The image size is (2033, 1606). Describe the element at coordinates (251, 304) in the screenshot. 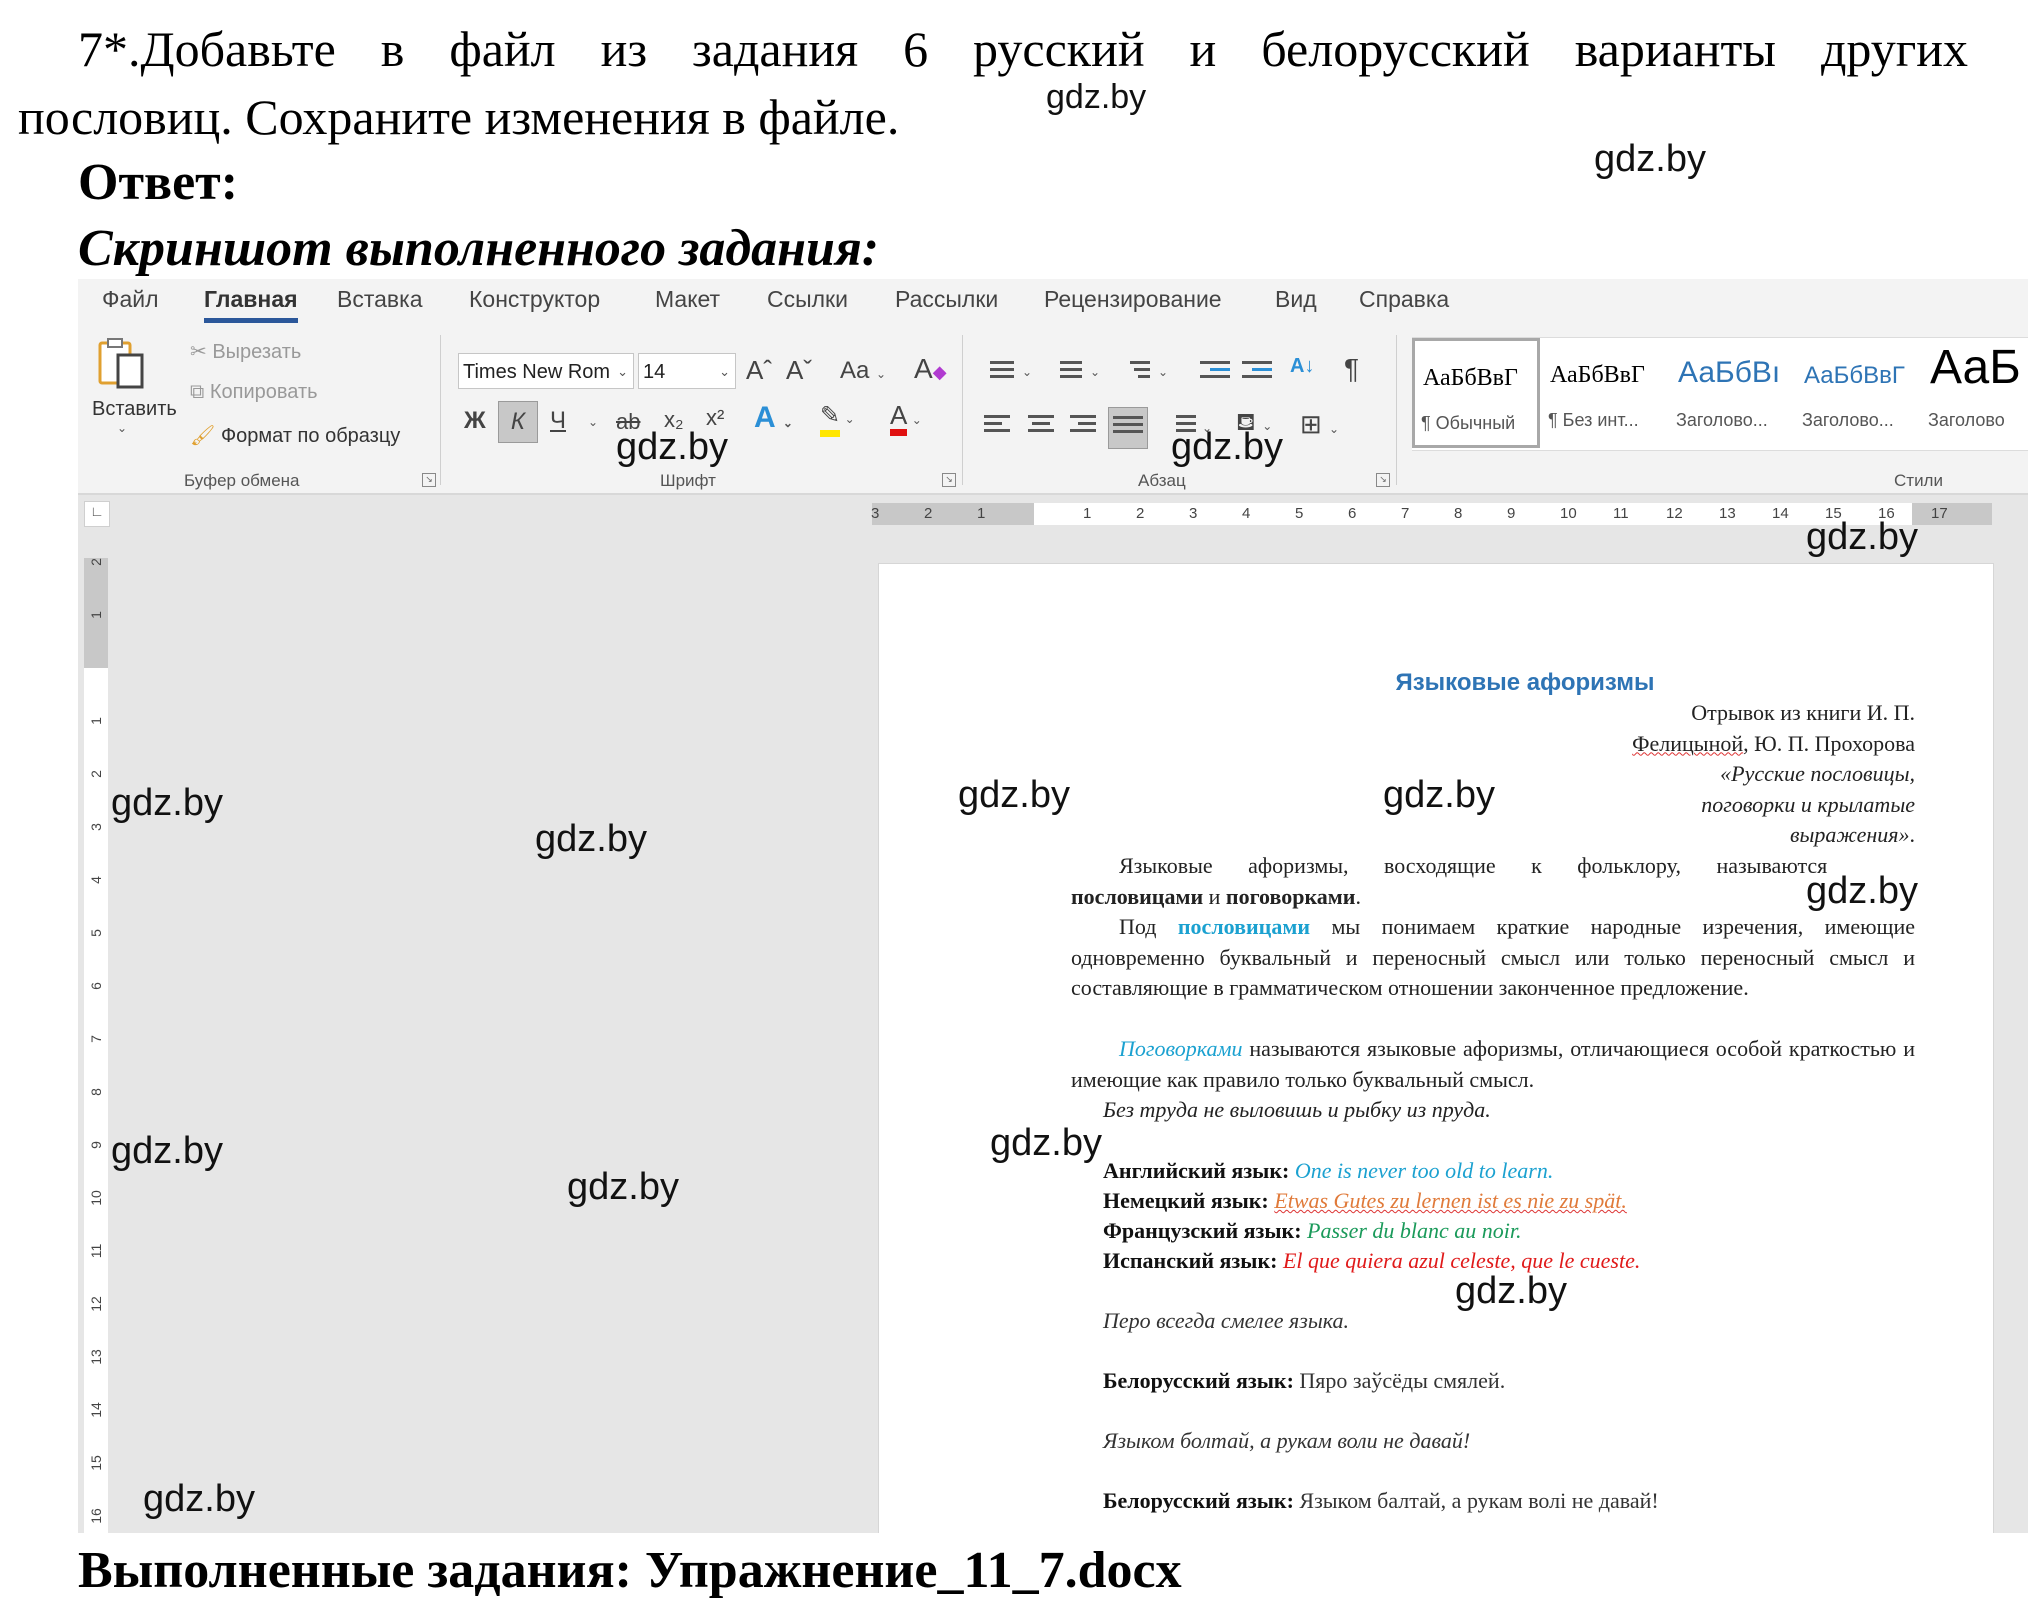

I see `tab-home: Главная` at that location.